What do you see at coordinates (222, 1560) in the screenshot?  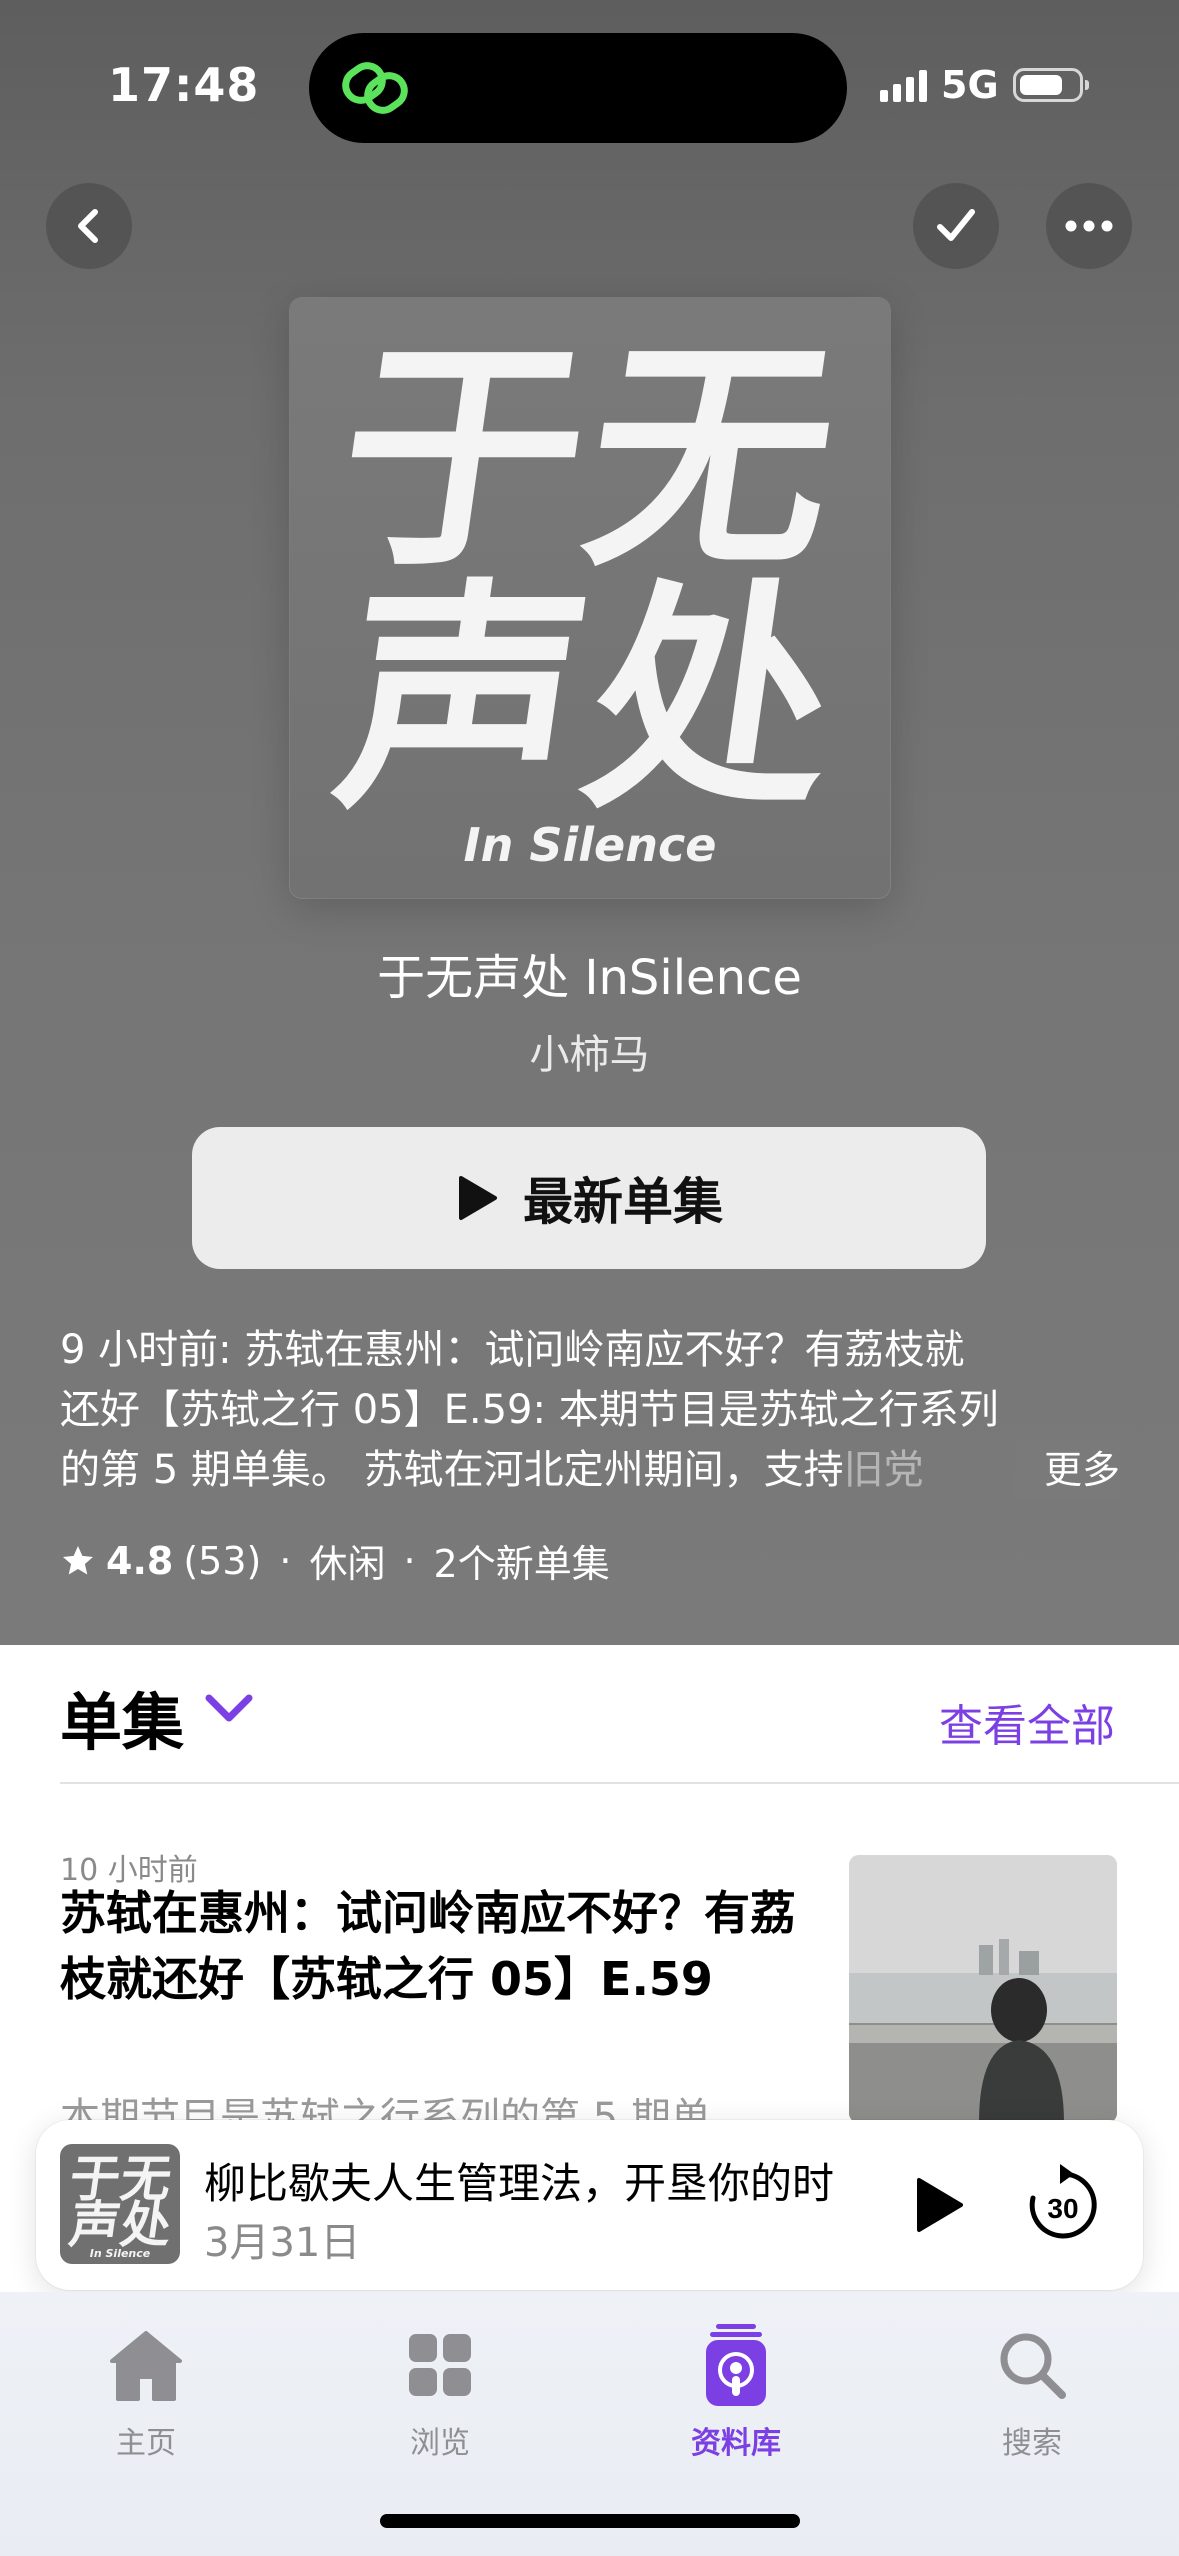 I see `rating-count: (53)` at bounding box center [222, 1560].